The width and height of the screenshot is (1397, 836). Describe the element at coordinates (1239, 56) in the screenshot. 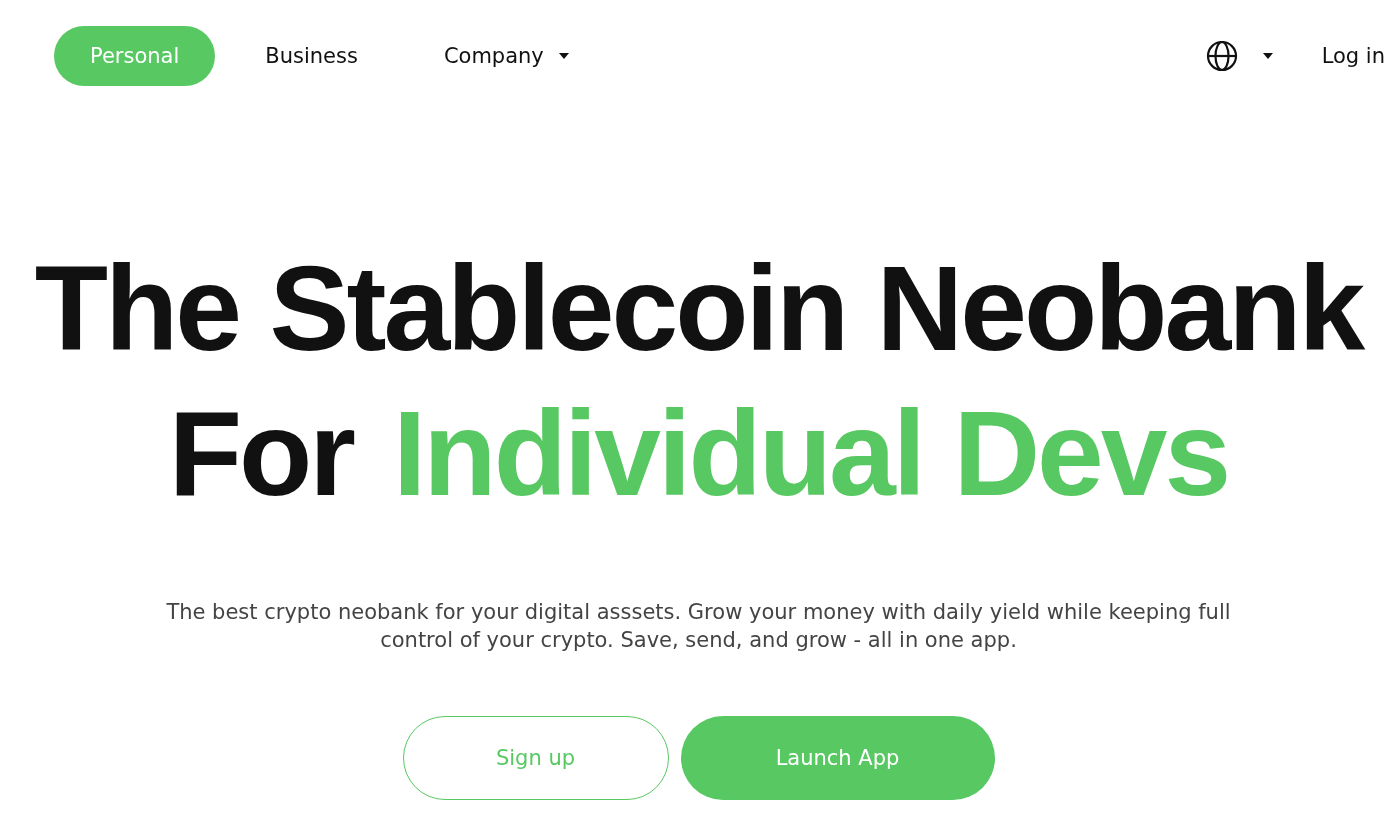

I see `language-selector` at that location.